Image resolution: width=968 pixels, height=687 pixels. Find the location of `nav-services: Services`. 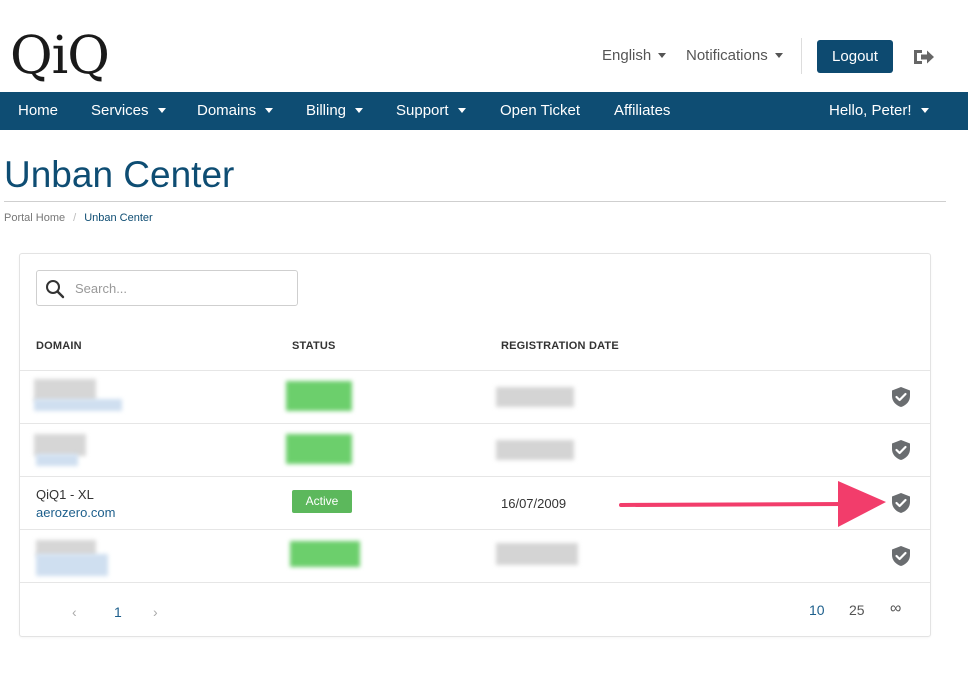

nav-services: Services is located at coordinates (128, 111).